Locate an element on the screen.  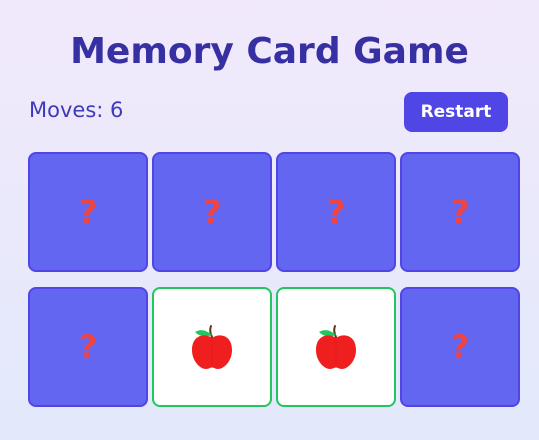
card-8: ? is located at coordinates (460, 347).